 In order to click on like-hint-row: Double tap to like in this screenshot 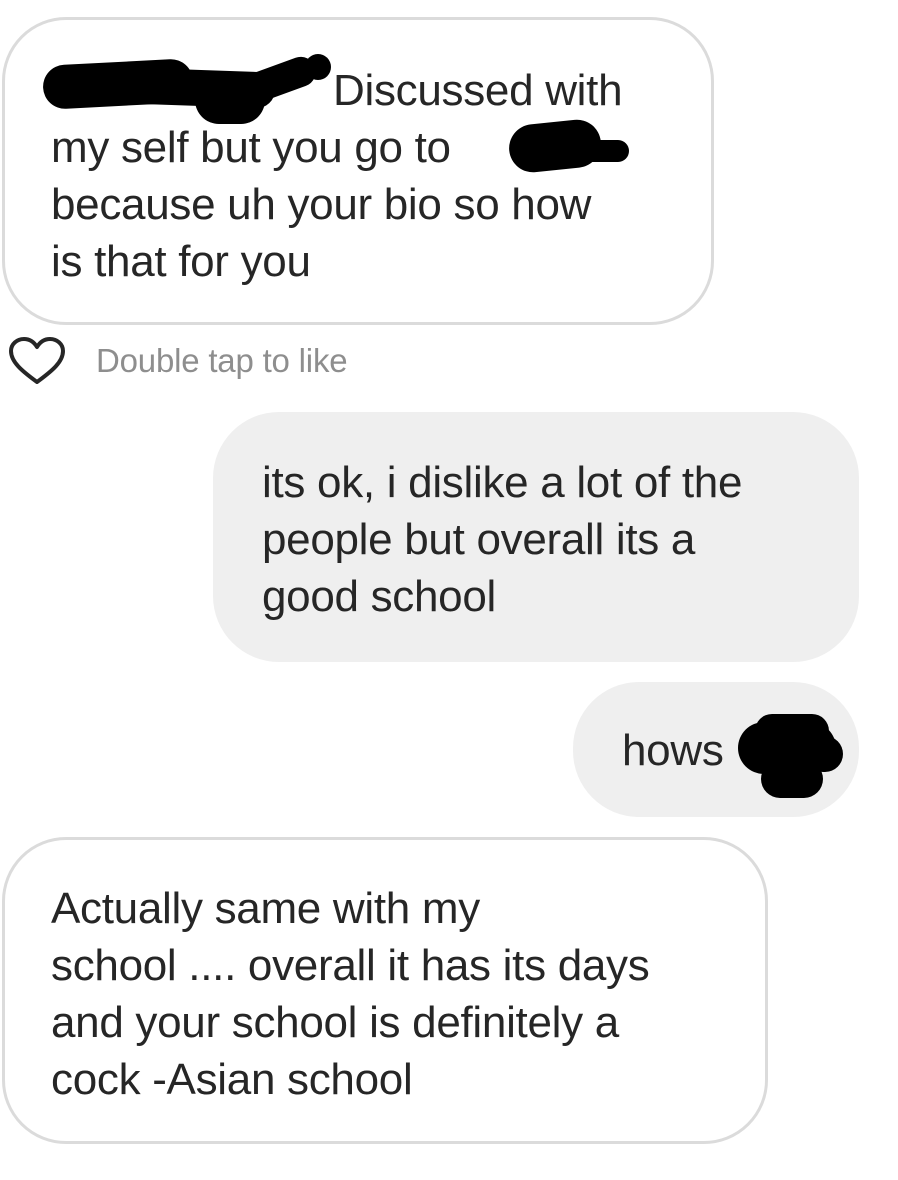, I will do `click(178, 361)`.